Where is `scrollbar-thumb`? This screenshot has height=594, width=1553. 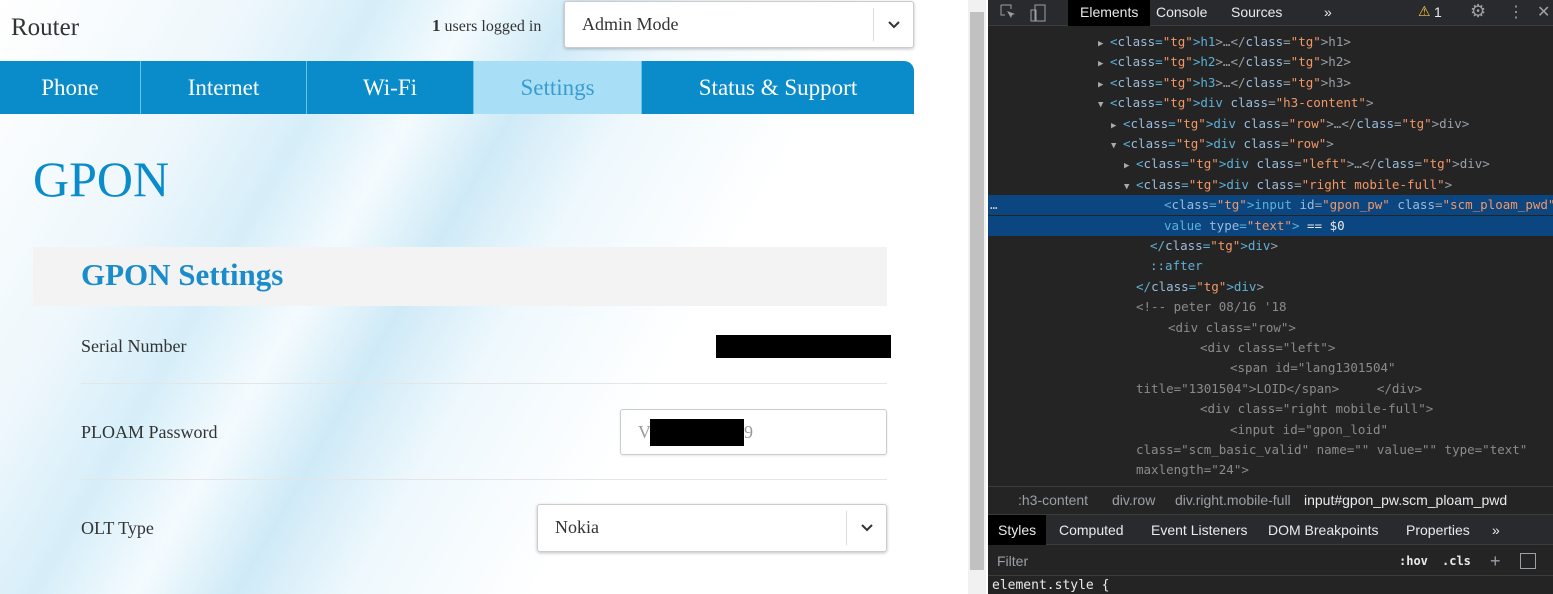
scrollbar-thumb is located at coordinates (977, 291).